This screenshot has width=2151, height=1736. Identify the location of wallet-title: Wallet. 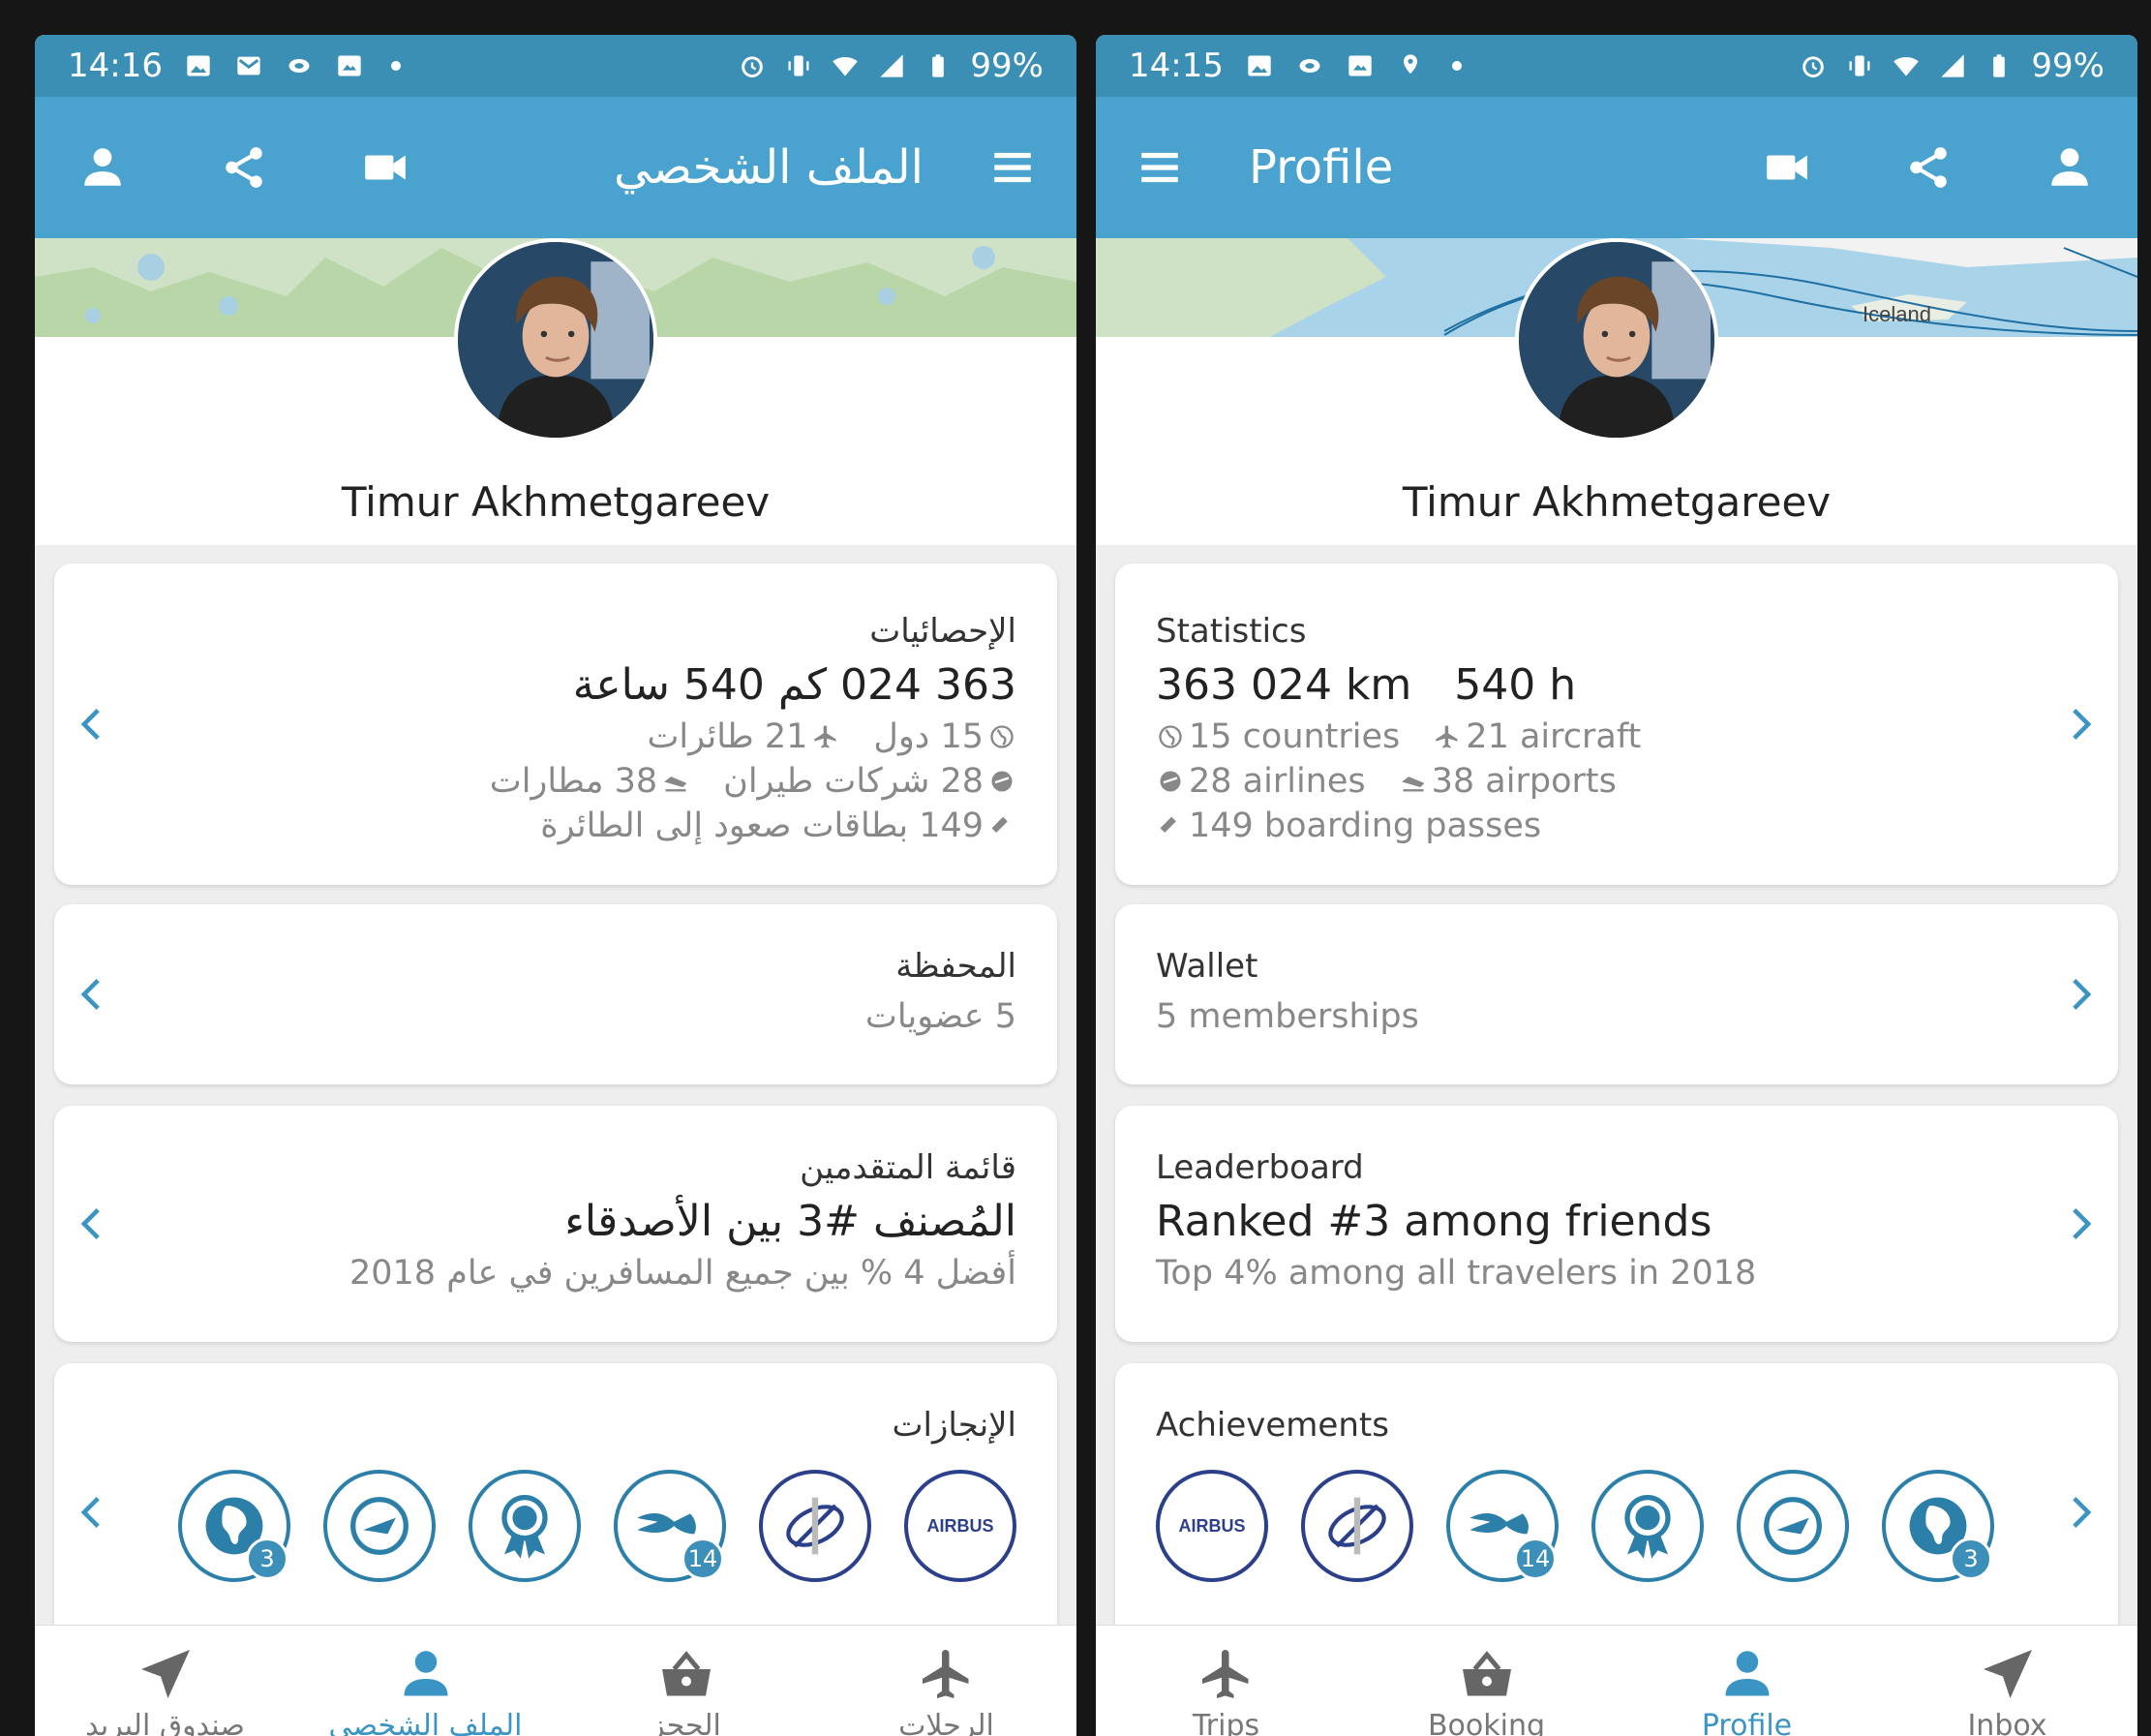
(1207, 966).